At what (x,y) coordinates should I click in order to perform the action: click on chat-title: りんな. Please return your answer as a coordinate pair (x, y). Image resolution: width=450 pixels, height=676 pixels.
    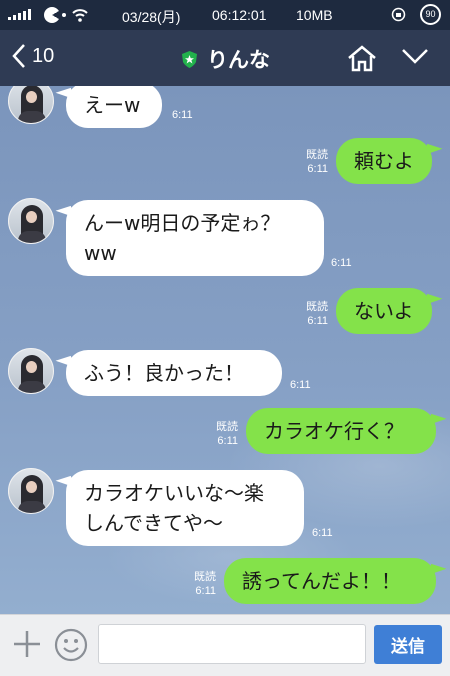
    Looking at the image, I should click on (225, 59).